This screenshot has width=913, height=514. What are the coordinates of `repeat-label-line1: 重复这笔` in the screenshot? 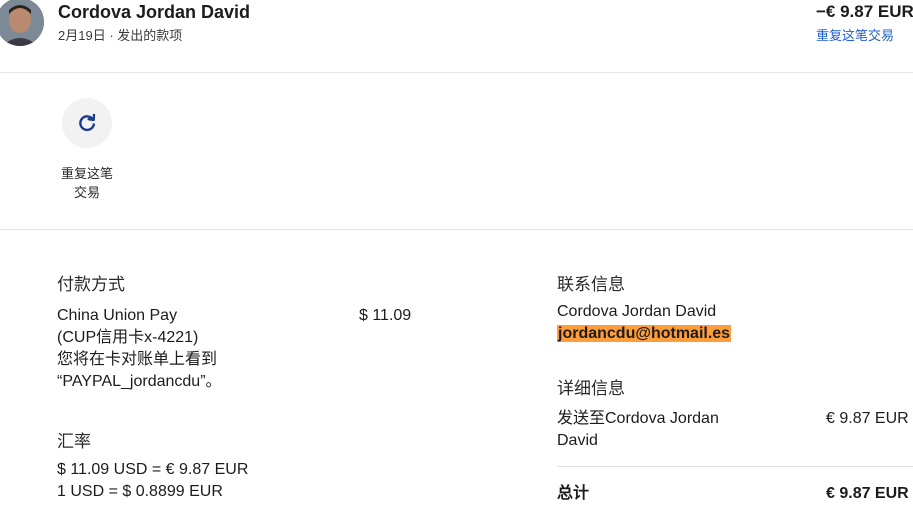 It's located at (86, 173).